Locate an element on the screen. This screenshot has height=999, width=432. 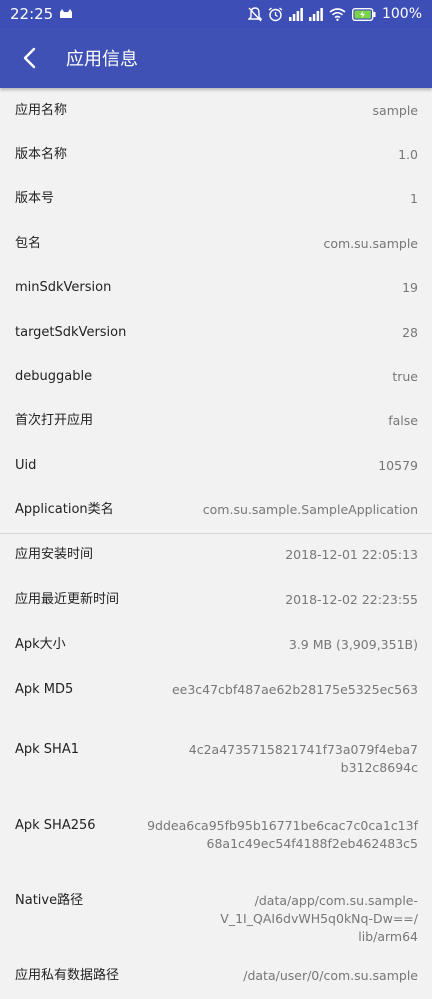
info-row-update-time: 应用最近更新时间 2018-12-02 22:23:55 is located at coordinates (216, 600).